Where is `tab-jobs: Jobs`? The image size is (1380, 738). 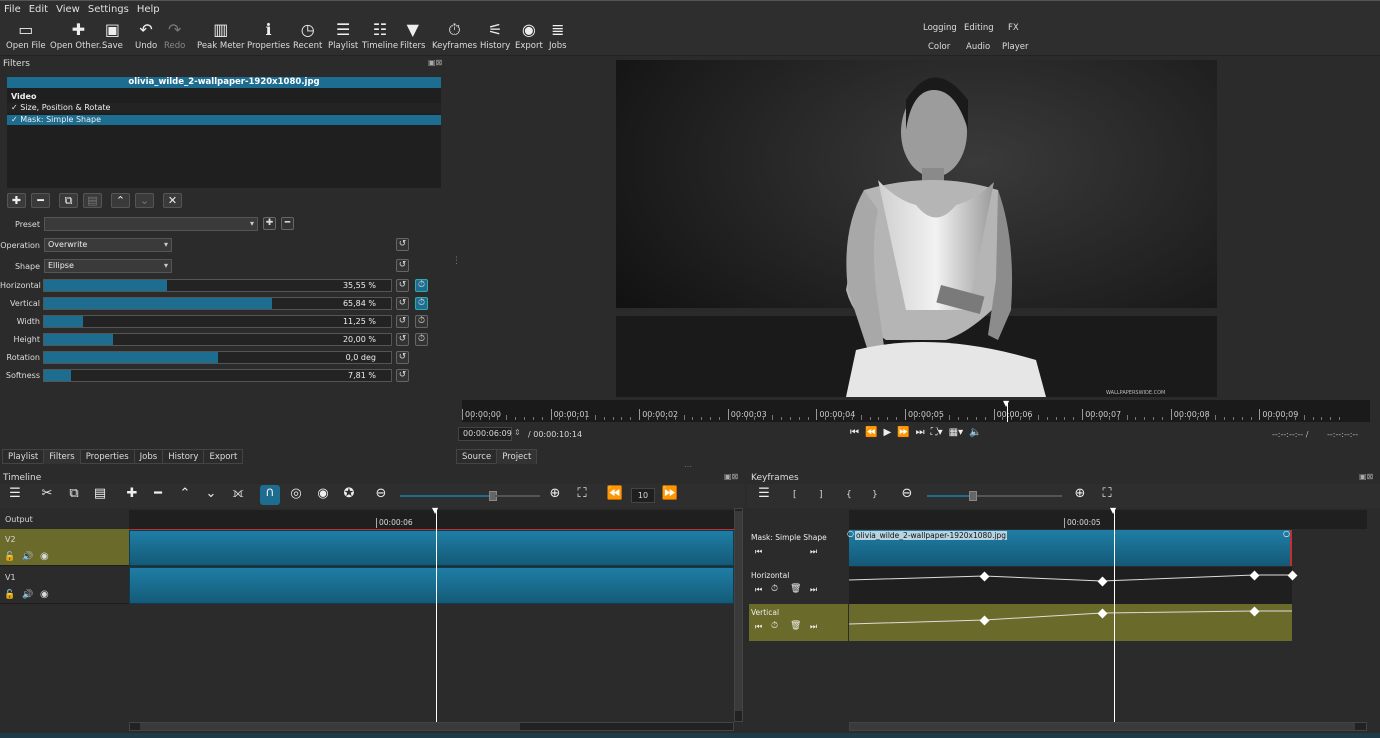 tab-jobs: Jobs is located at coordinates (148, 456).